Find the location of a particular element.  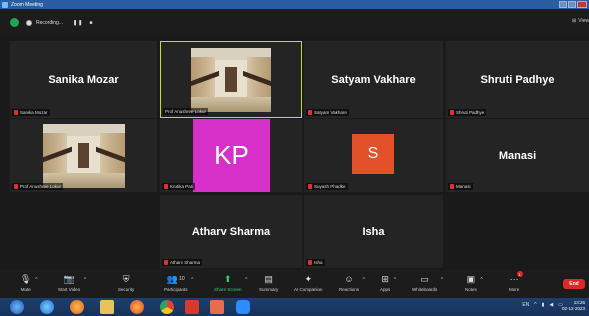

photos-icon is located at coordinates (217, 307).